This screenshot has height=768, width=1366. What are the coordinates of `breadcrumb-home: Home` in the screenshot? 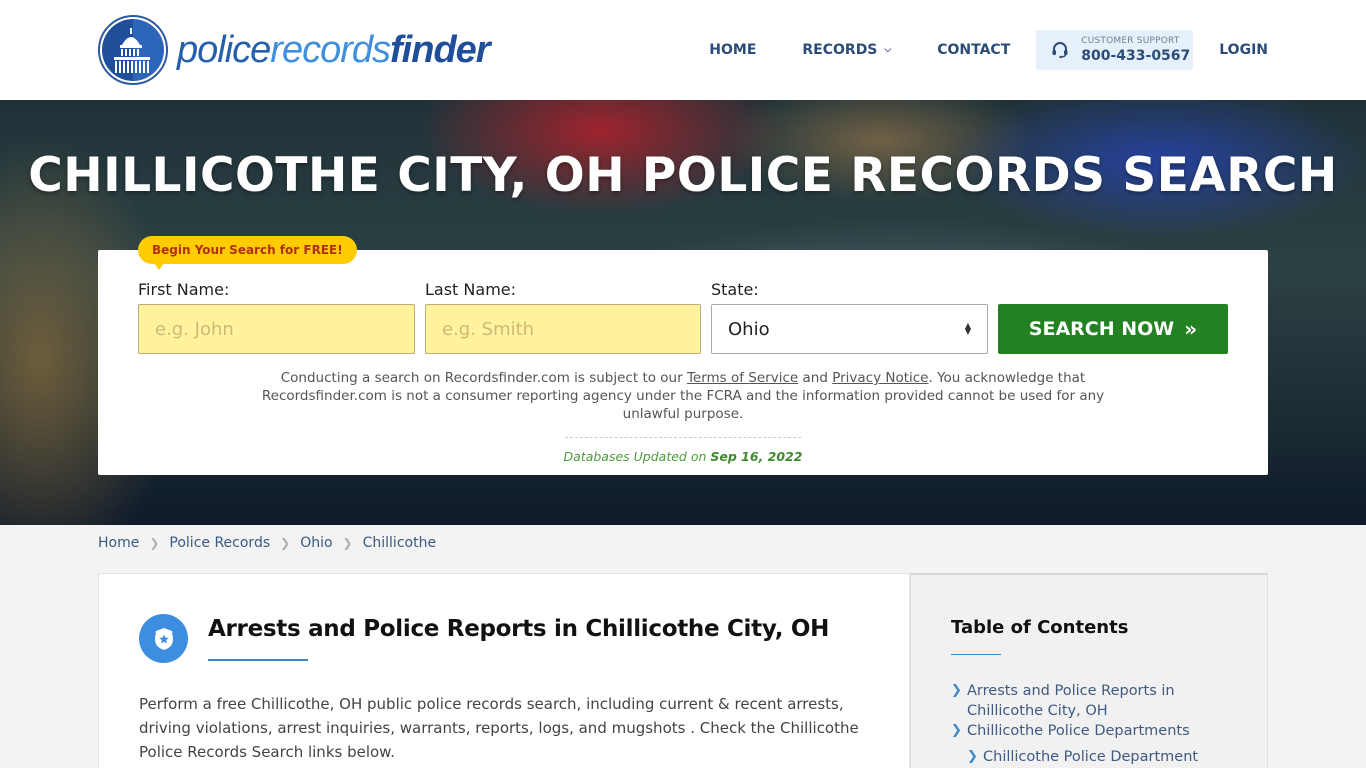 It's located at (118, 543).